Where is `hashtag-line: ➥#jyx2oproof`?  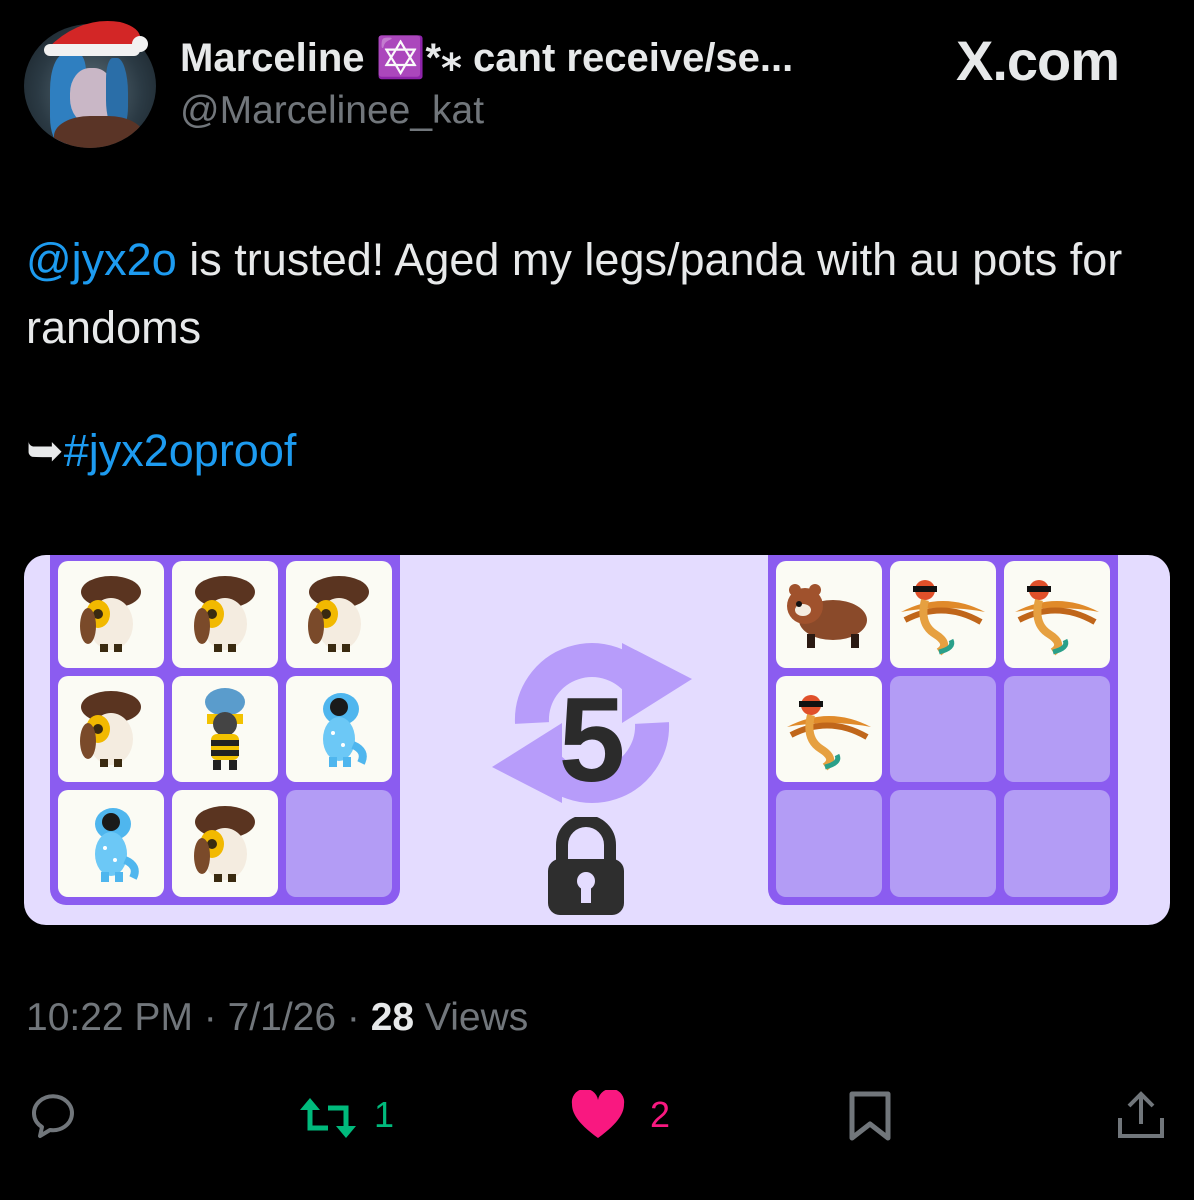
hashtag-line: ➥#jyx2oproof is located at coordinates (161, 450).